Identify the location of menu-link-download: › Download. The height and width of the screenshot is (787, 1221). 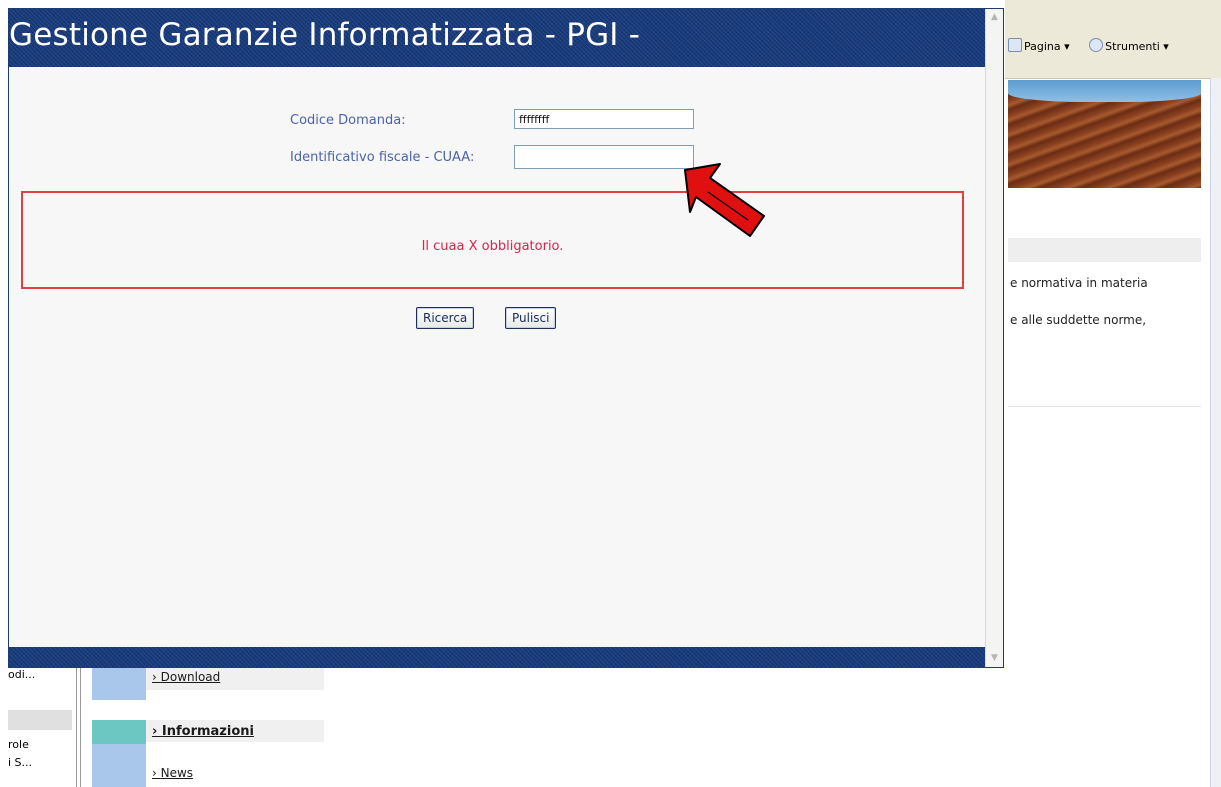
(186, 677).